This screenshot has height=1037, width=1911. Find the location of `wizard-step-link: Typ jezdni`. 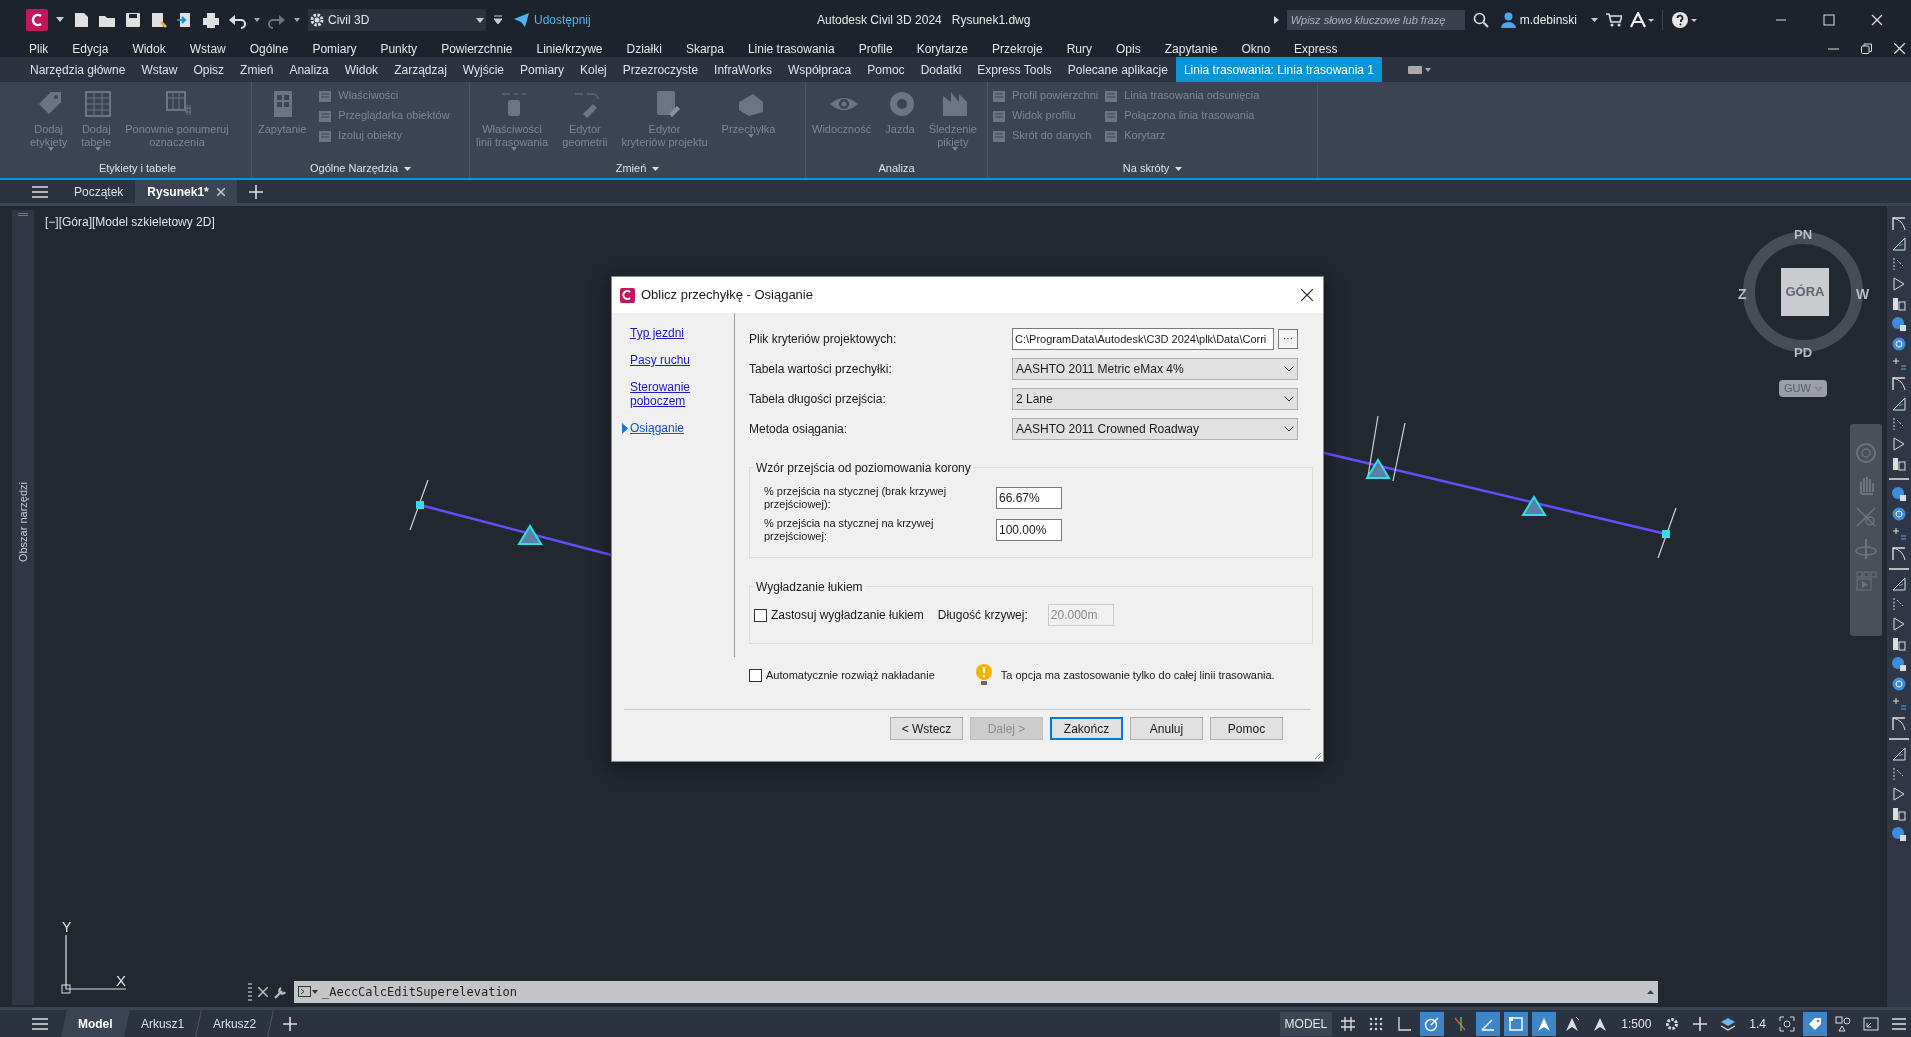

wizard-step-link: Typ jezdni is located at coordinates (666, 333).